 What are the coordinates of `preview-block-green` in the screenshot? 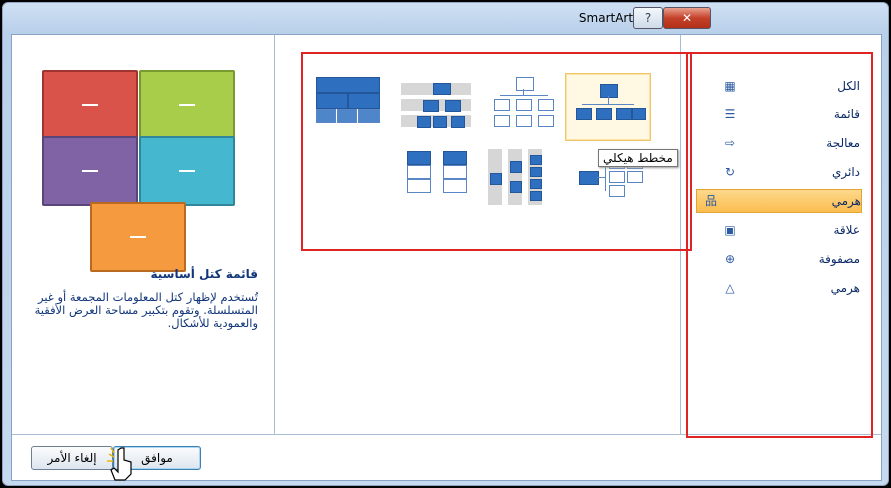 It's located at (187, 105).